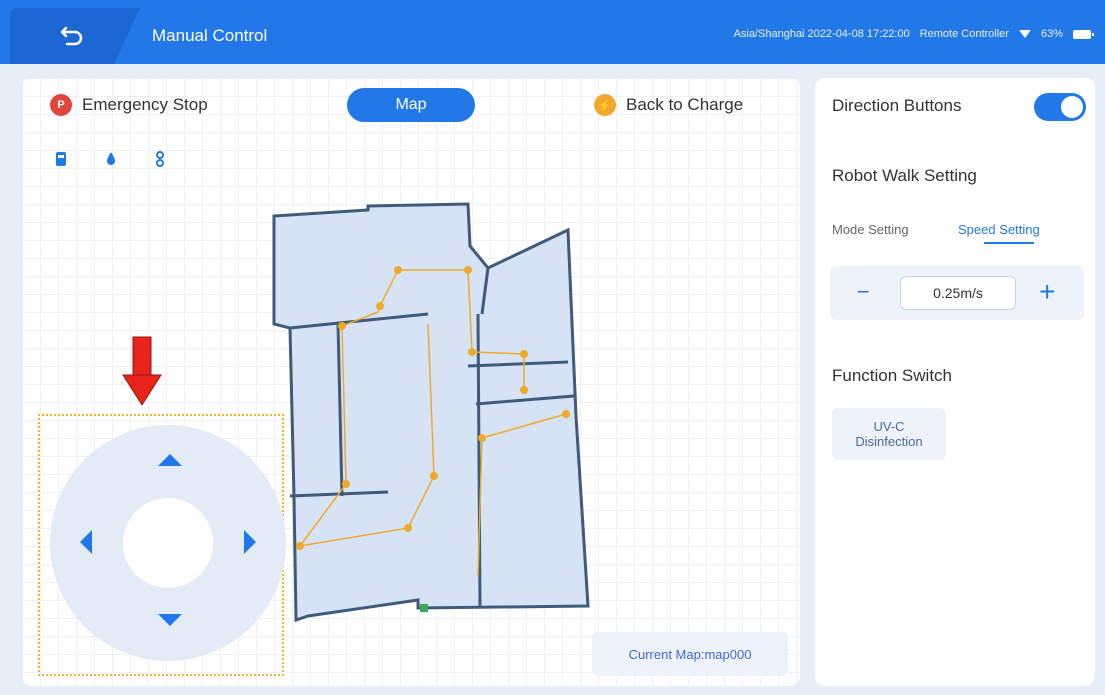 The width and height of the screenshot is (1105, 695). I want to click on arrow-up-icon, so click(170, 460).